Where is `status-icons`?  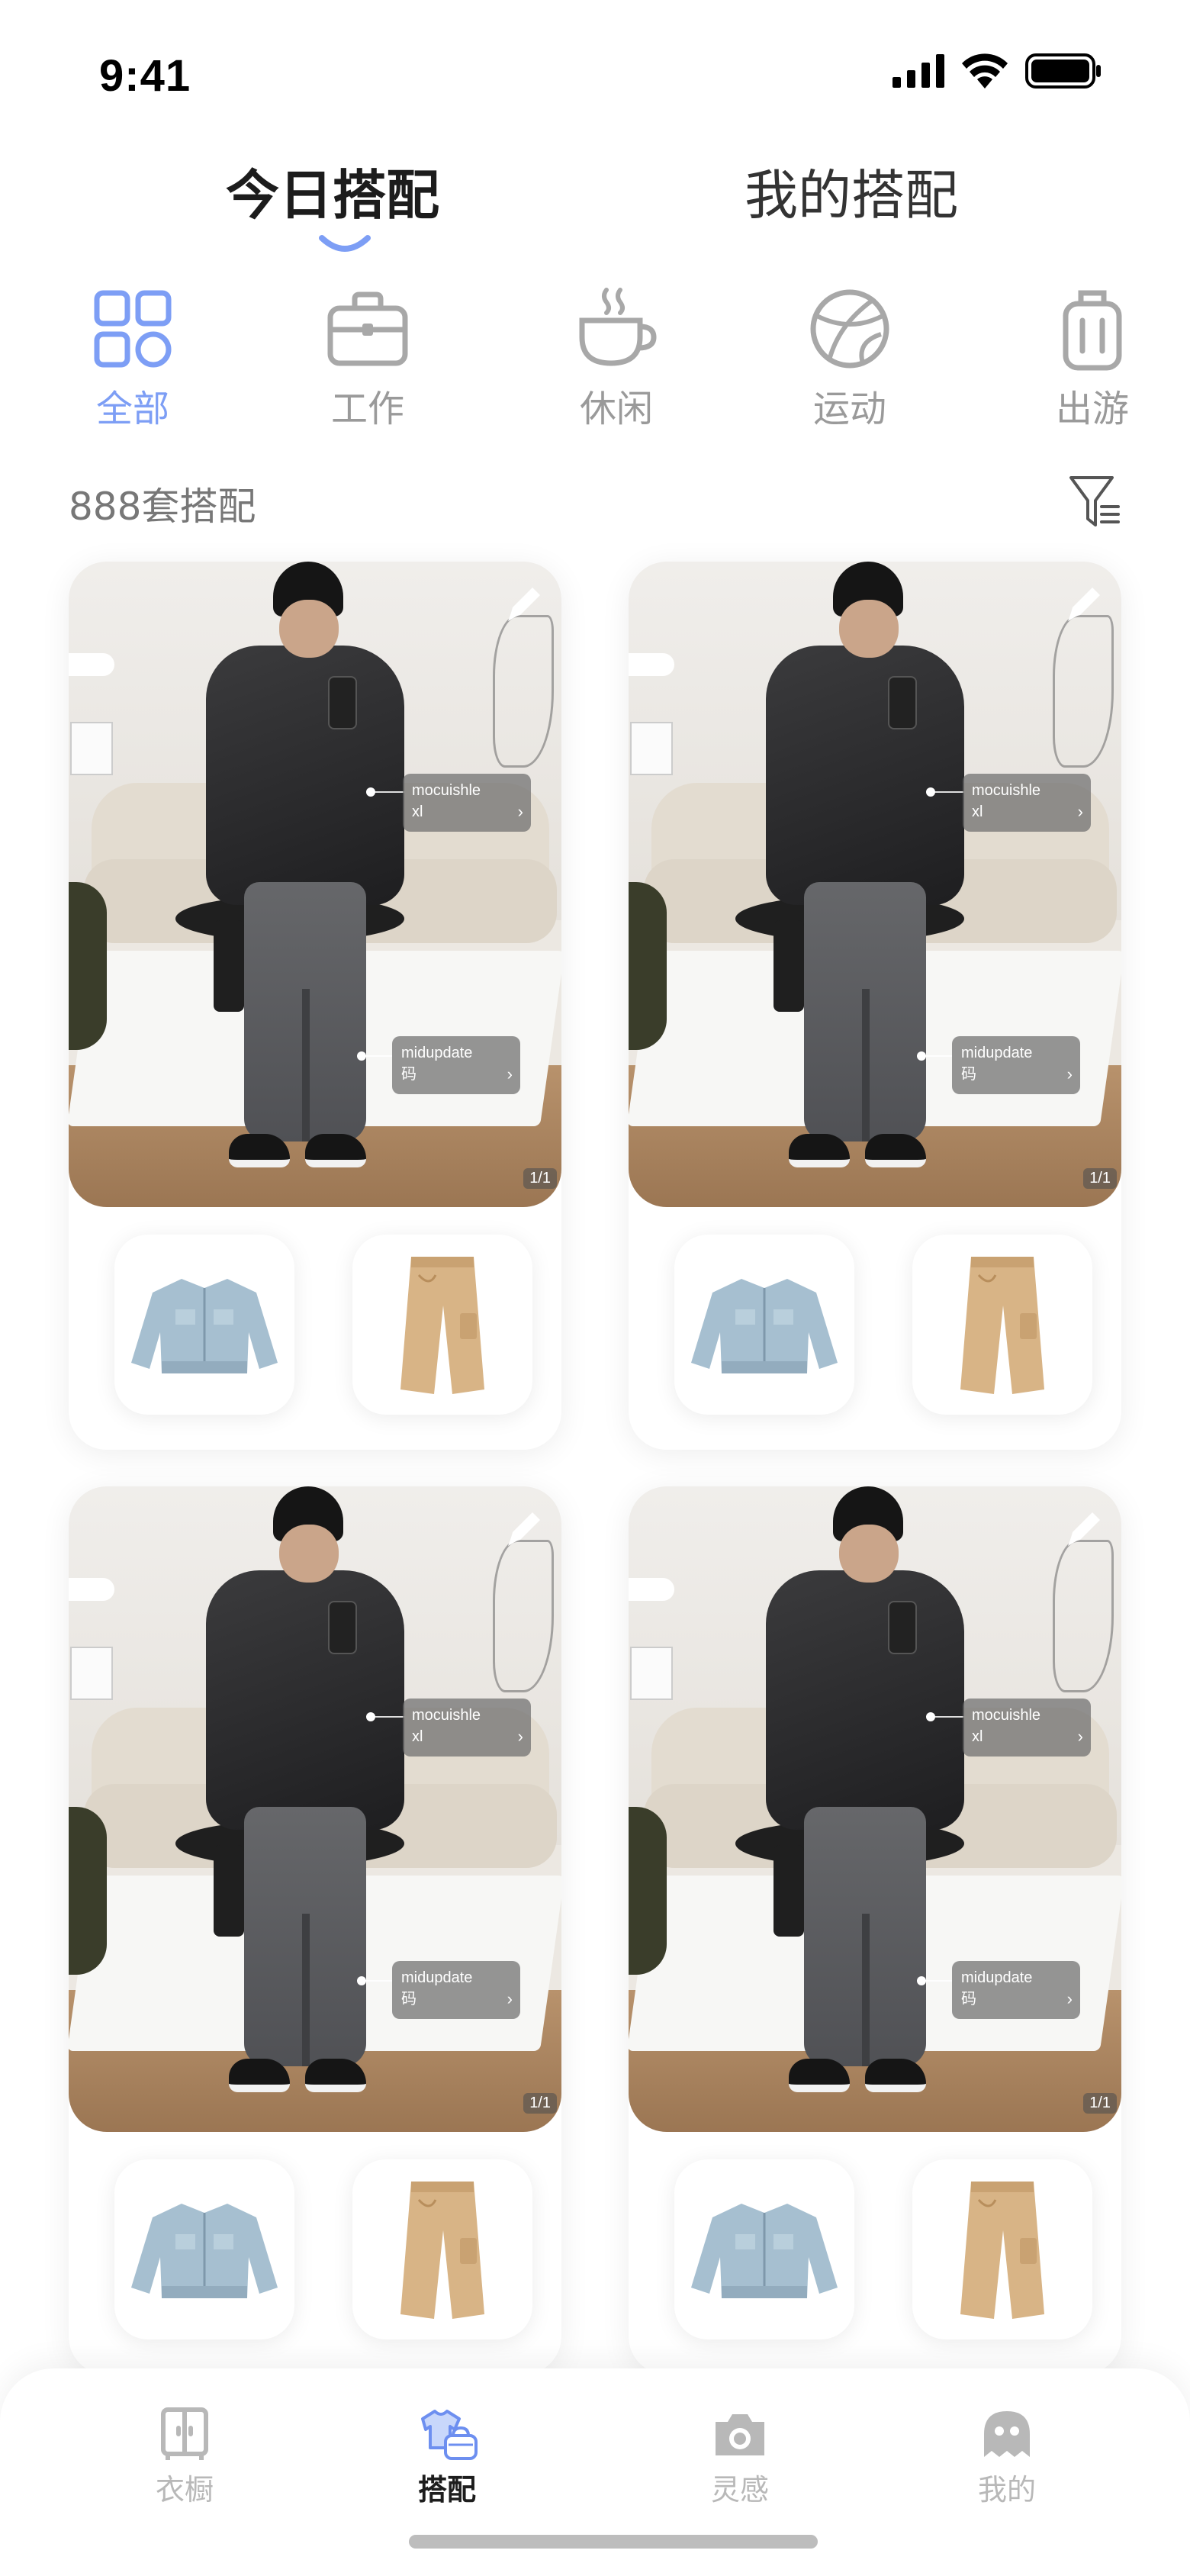
status-icons is located at coordinates (997, 71).